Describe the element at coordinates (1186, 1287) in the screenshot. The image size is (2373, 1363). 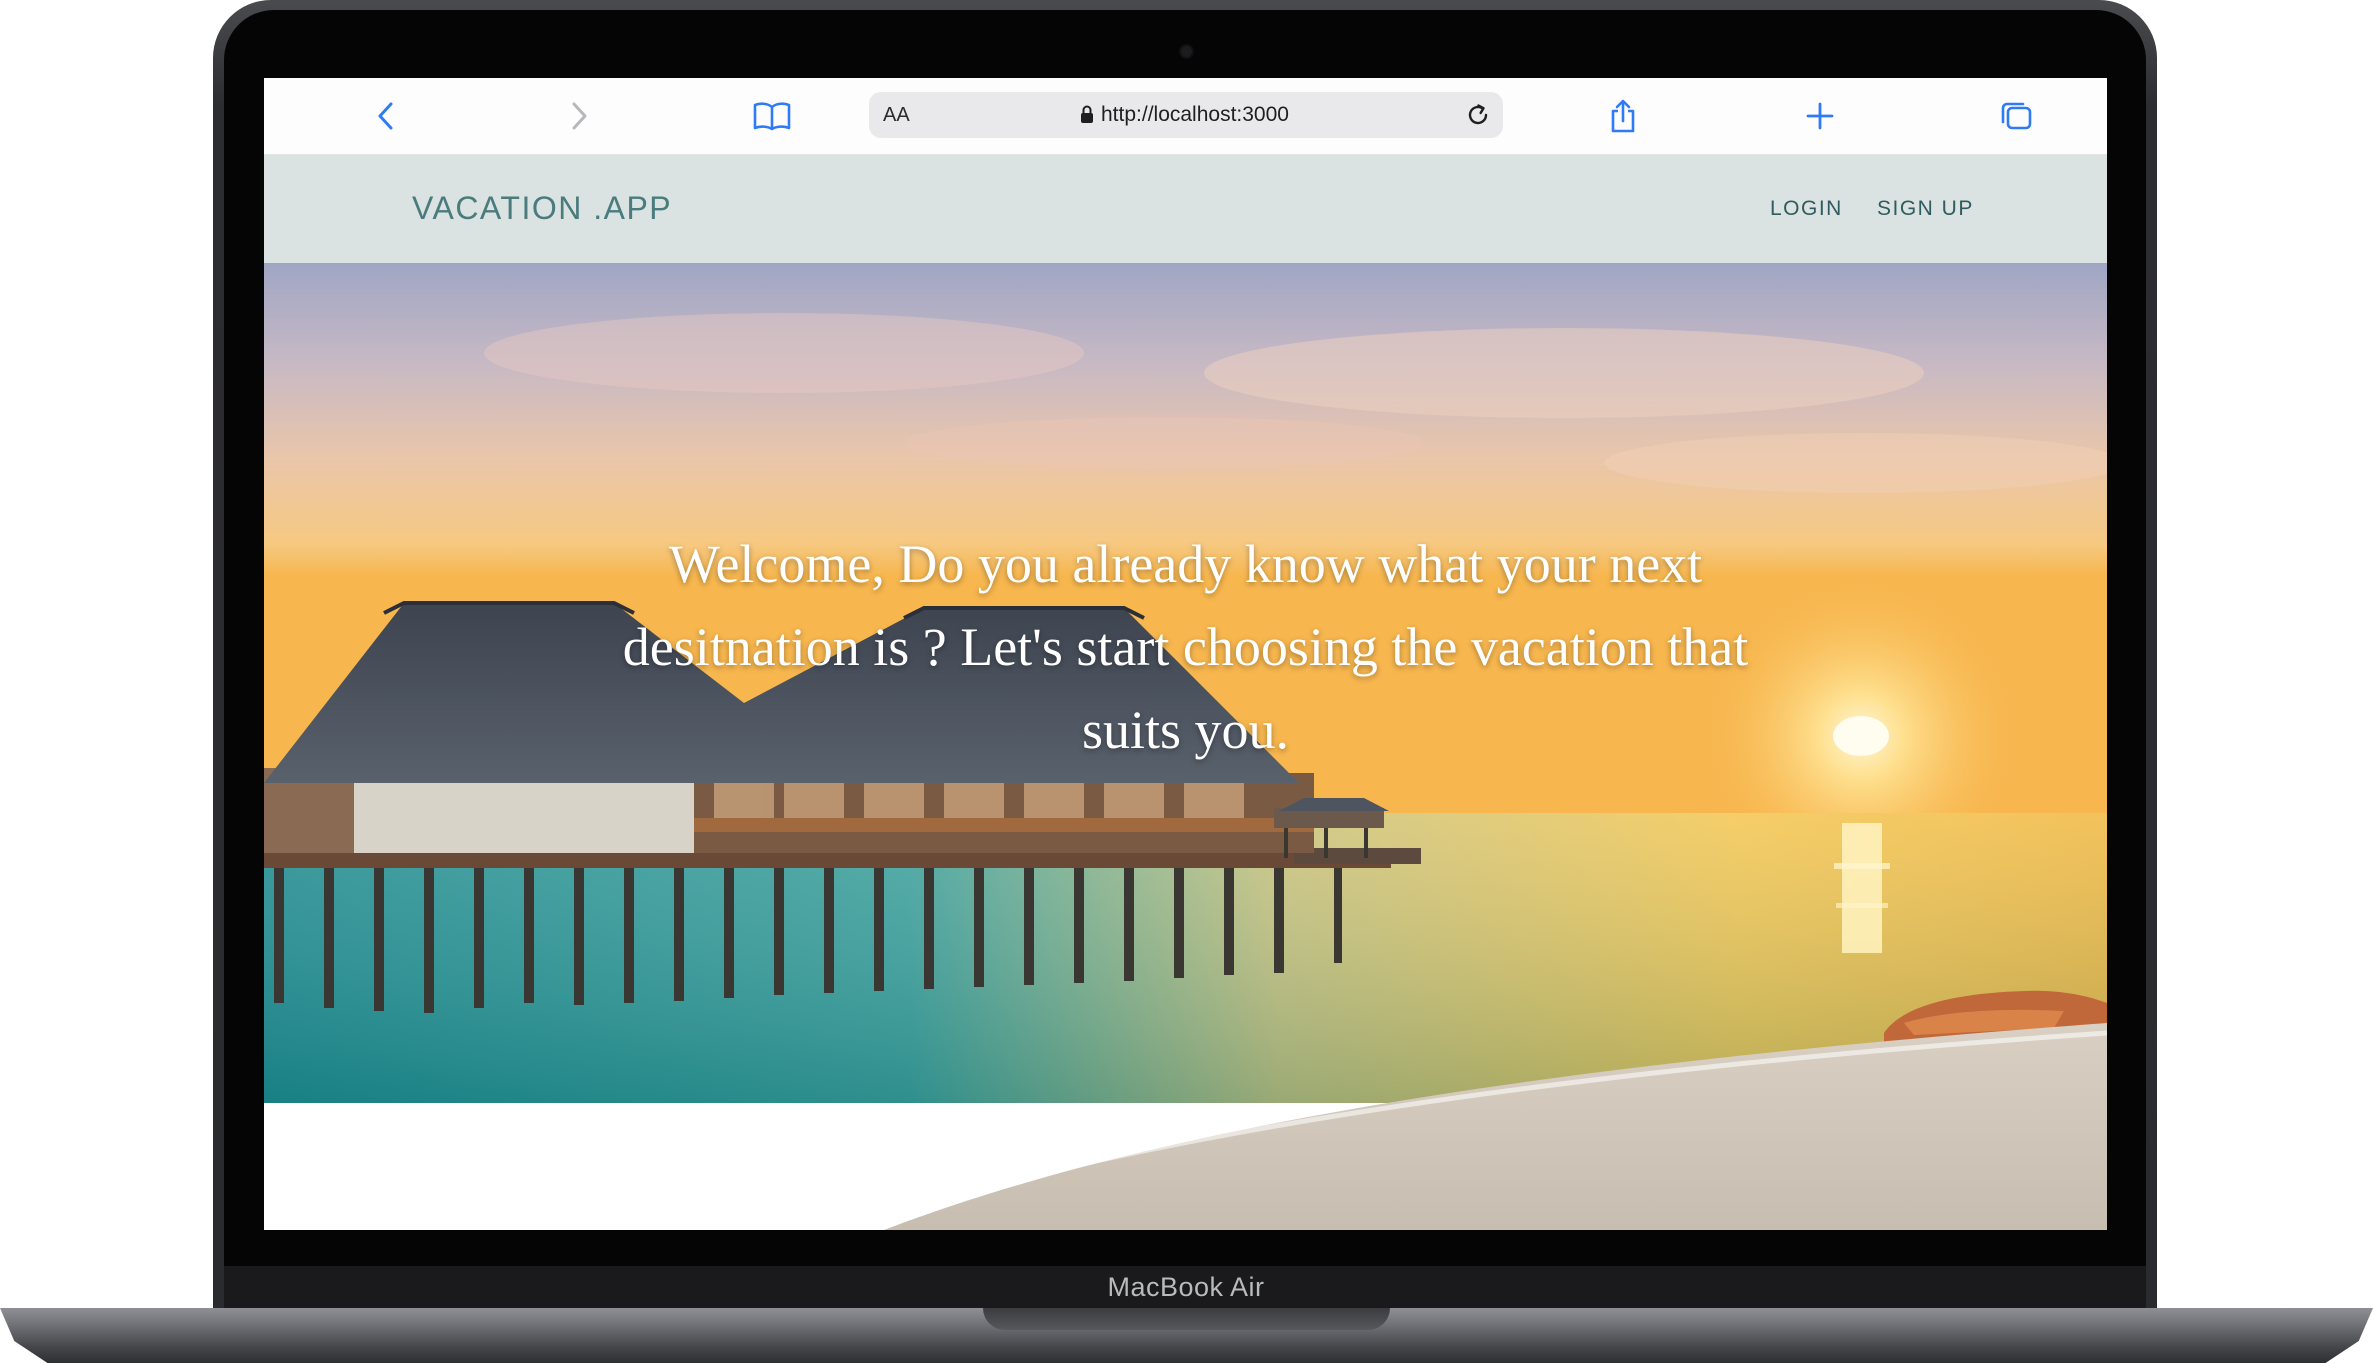
I see `device-model-label: MacBook Air` at that location.